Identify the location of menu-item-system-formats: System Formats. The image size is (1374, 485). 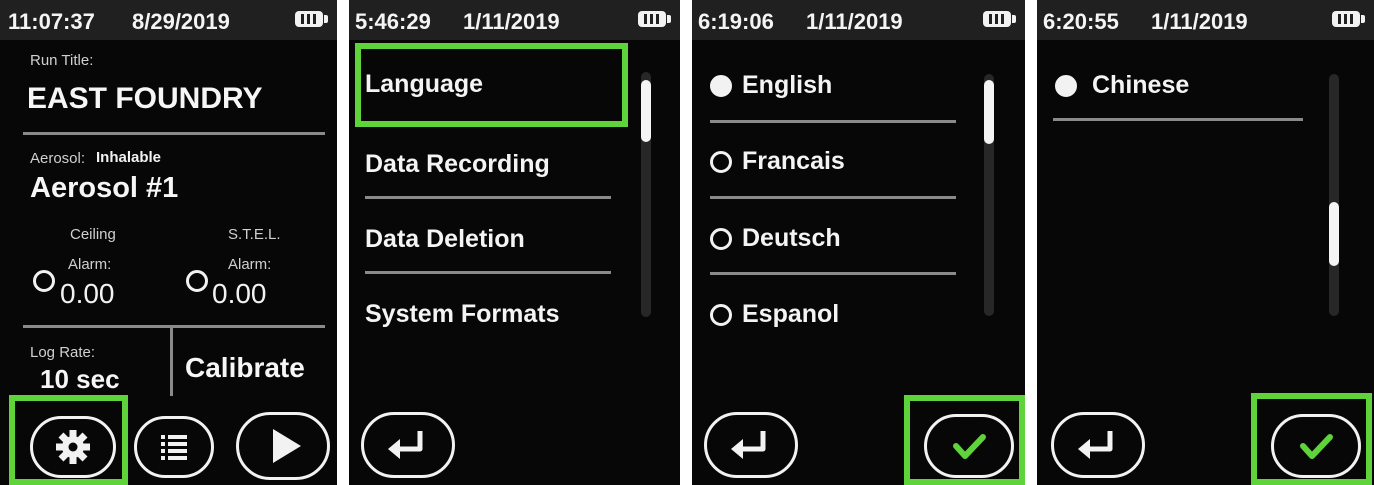
(462, 314).